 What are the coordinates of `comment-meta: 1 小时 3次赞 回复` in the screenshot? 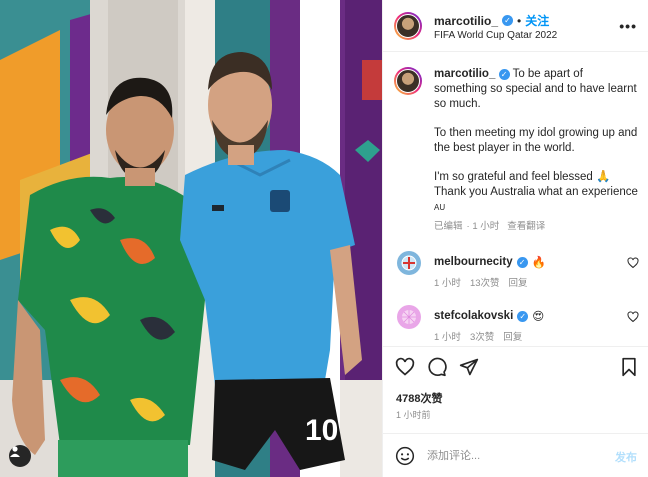 It's located at (478, 336).